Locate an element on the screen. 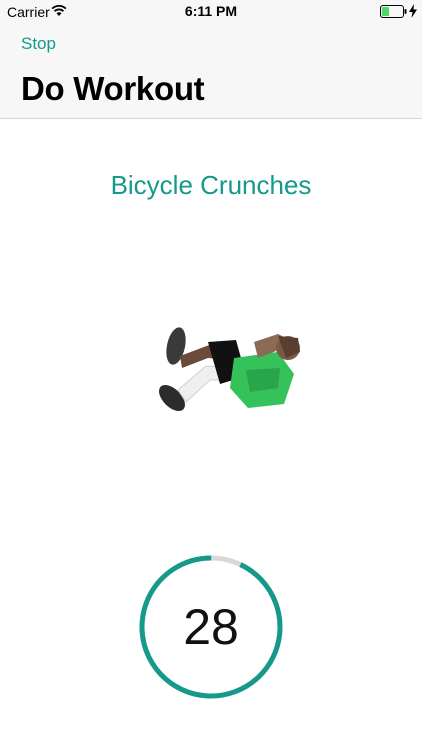  status-bar: Carrier 6:11 PM is located at coordinates (211, 12).